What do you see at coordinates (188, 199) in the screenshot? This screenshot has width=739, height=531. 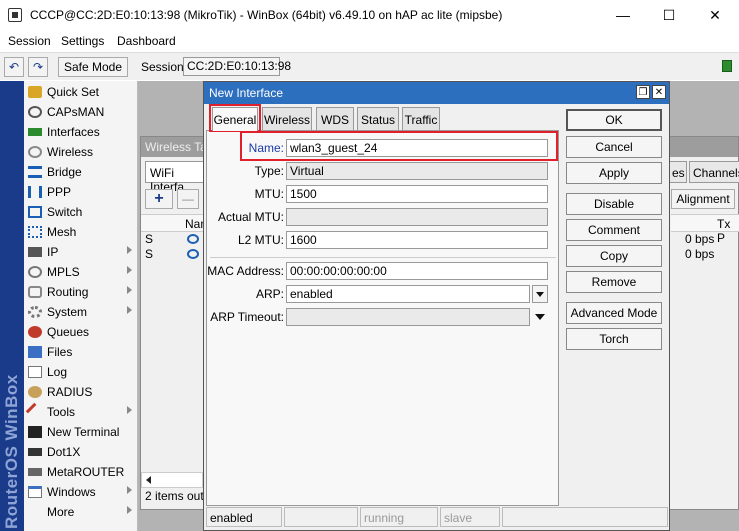 I see `remove-icon: —` at bounding box center [188, 199].